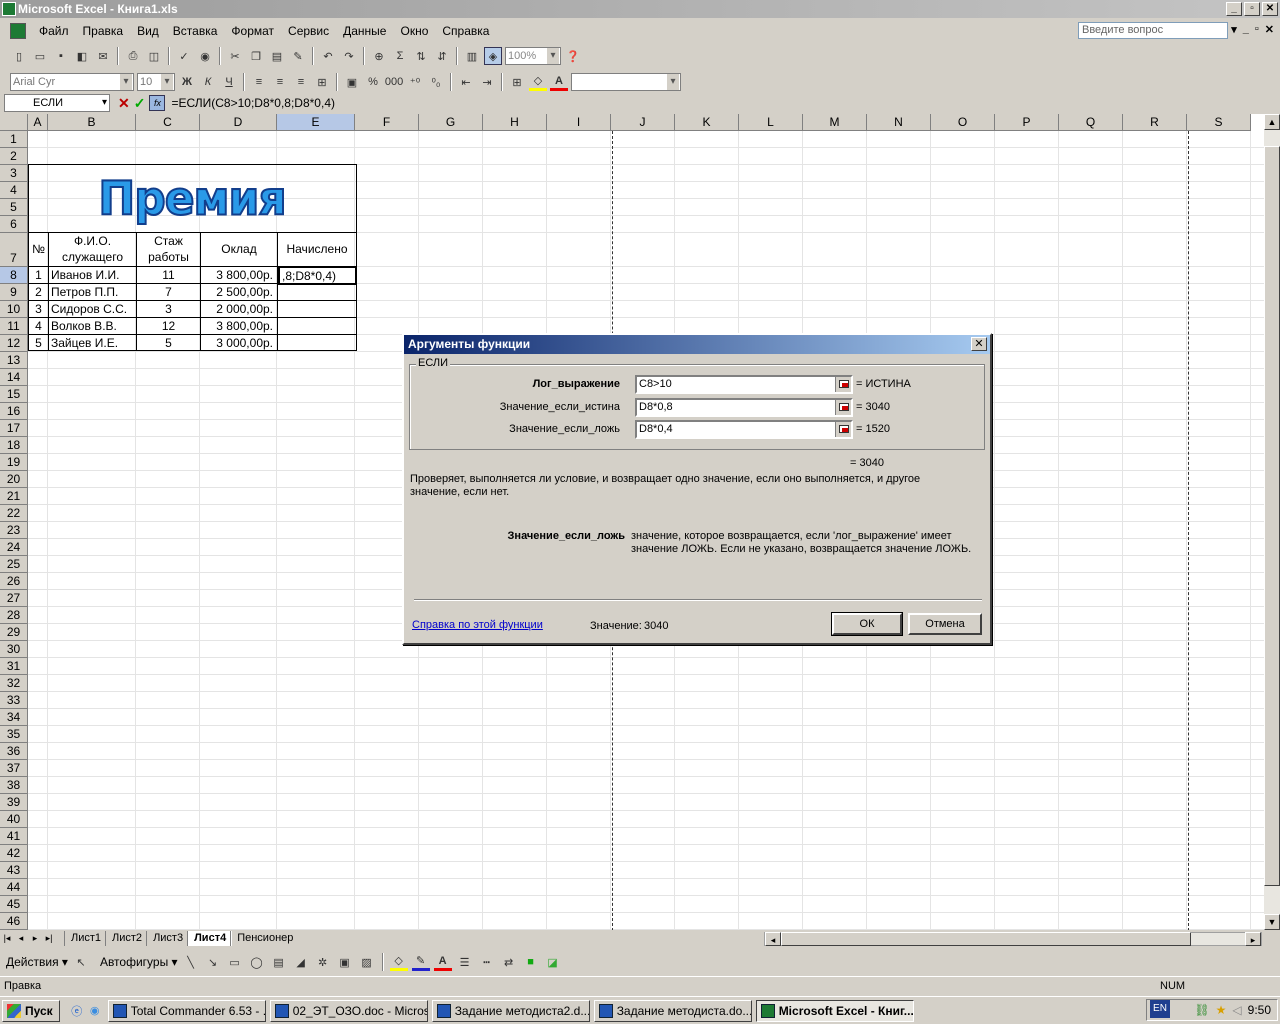 Image resolution: width=1280 pixels, height=1024 pixels. I want to click on row-header: 28, so click(14, 615).